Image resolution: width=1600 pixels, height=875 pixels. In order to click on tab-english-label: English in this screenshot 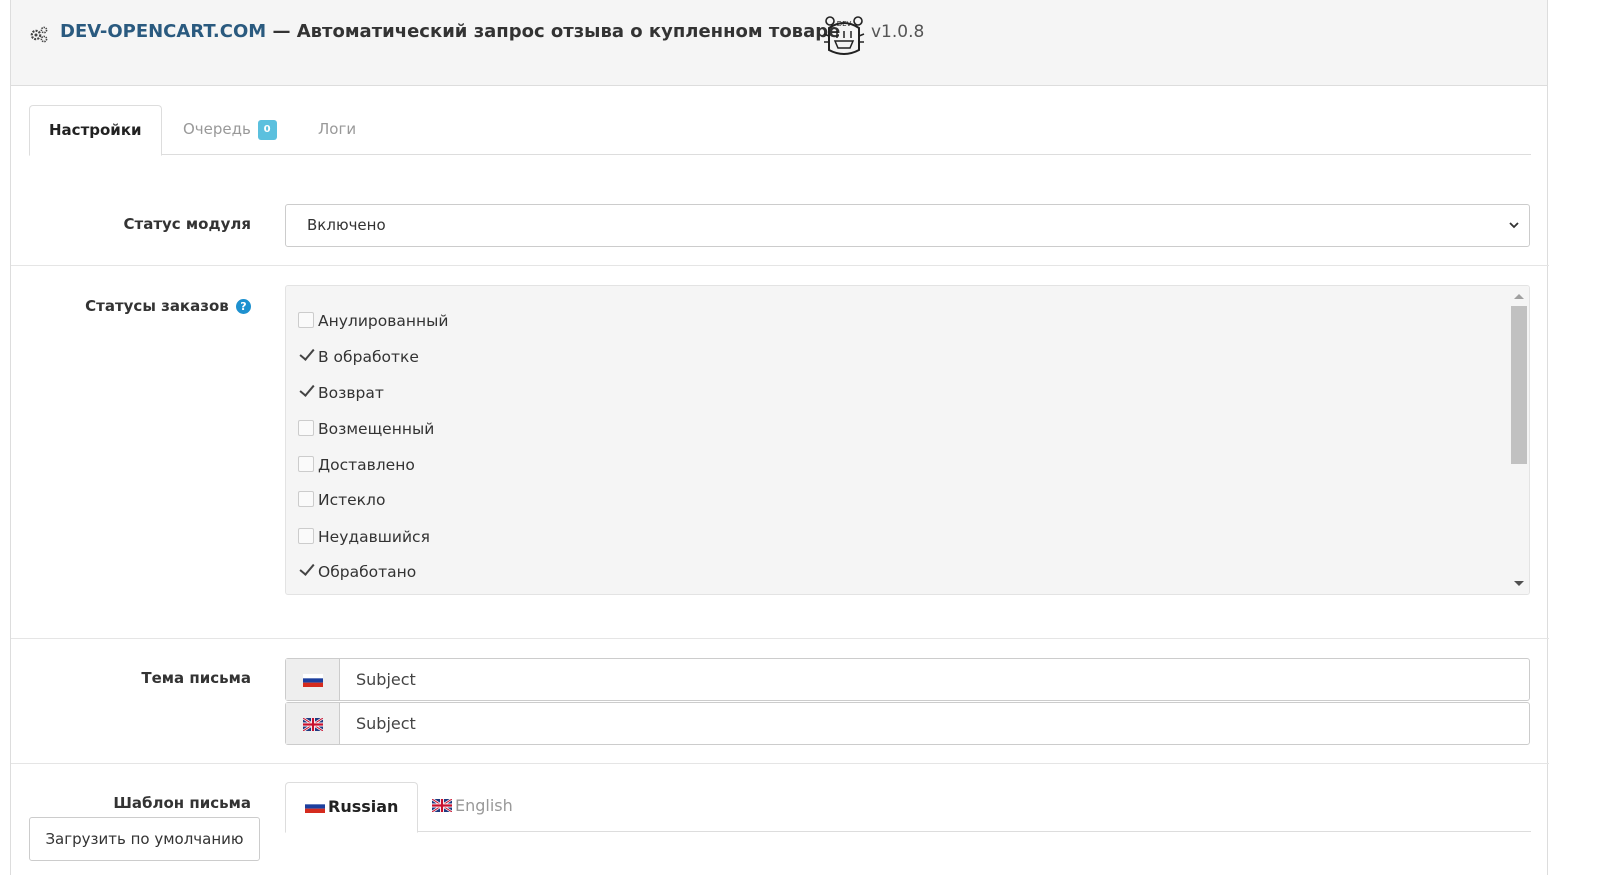, I will do `click(484, 805)`.